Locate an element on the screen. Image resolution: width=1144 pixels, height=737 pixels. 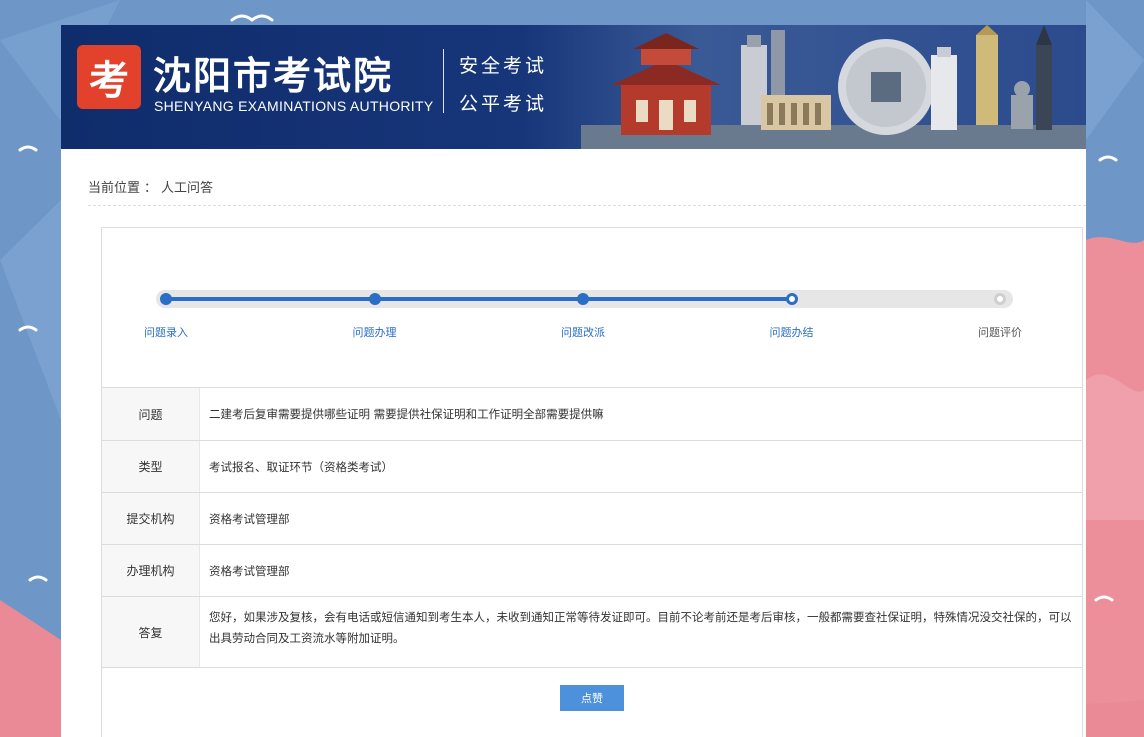
slogan-line-2: 公平考试 is located at coordinates (503, 104).